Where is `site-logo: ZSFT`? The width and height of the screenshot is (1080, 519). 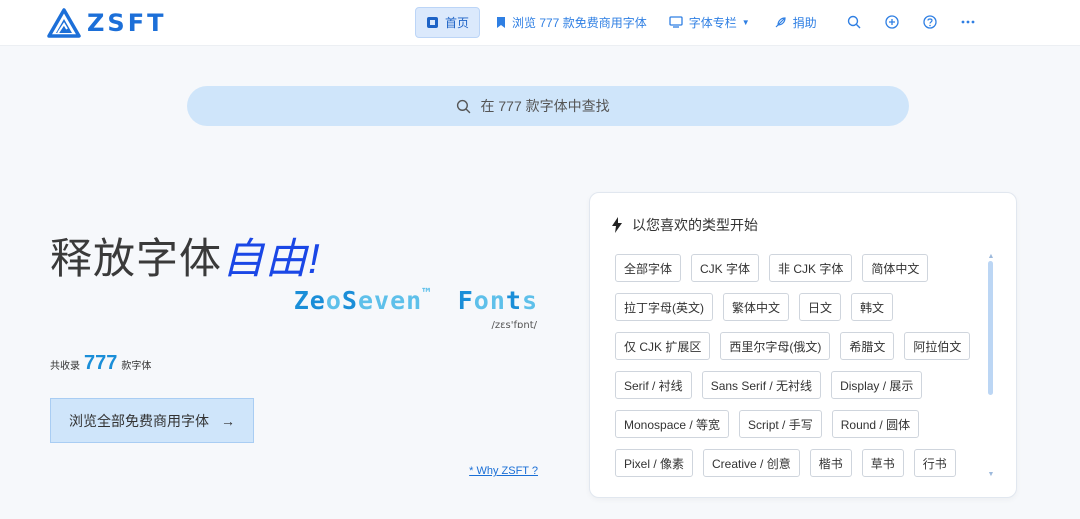 site-logo: ZSFT is located at coordinates (106, 23).